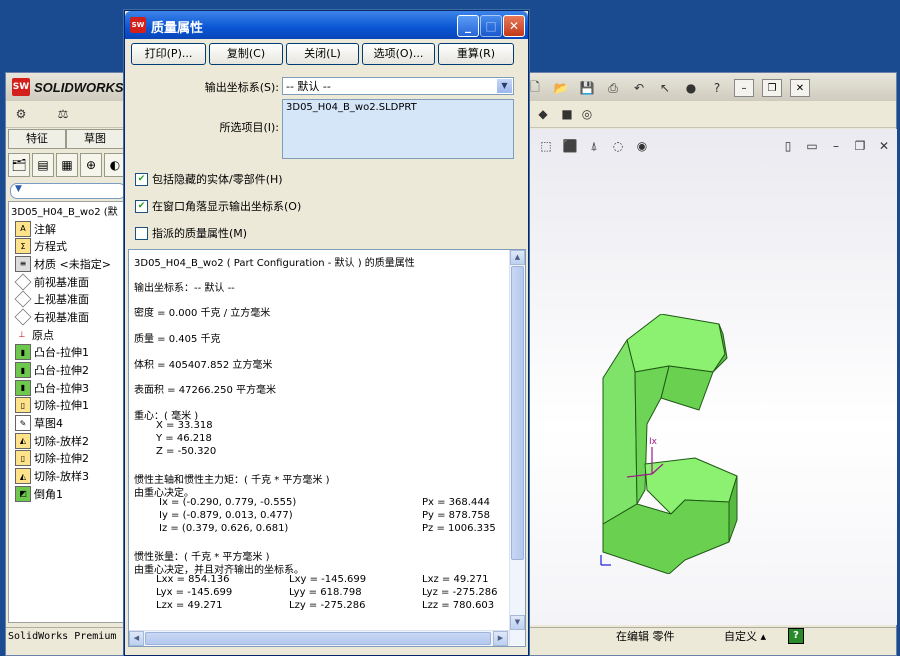 This screenshot has height=656, width=900. What do you see at coordinates (141, 233) in the screenshot?
I see `assigned-mass-checkbox` at bounding box center [141, 233].